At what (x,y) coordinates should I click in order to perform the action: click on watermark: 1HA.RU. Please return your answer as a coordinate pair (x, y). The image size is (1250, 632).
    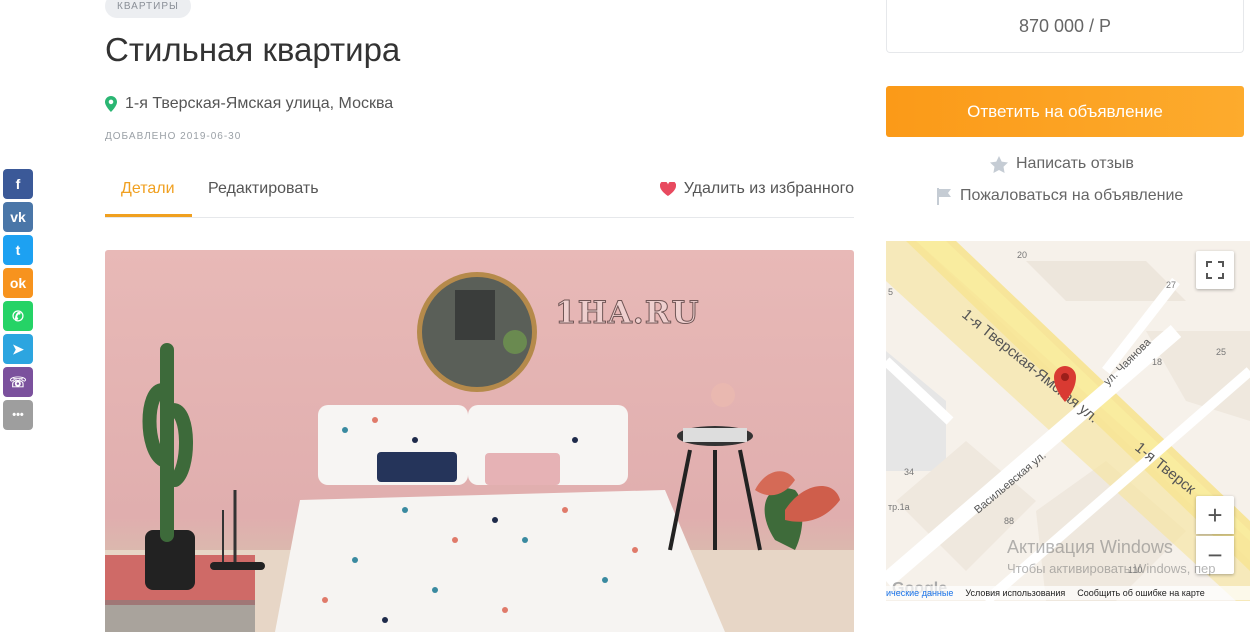
    Looking at the image, I should click on (627, 313).